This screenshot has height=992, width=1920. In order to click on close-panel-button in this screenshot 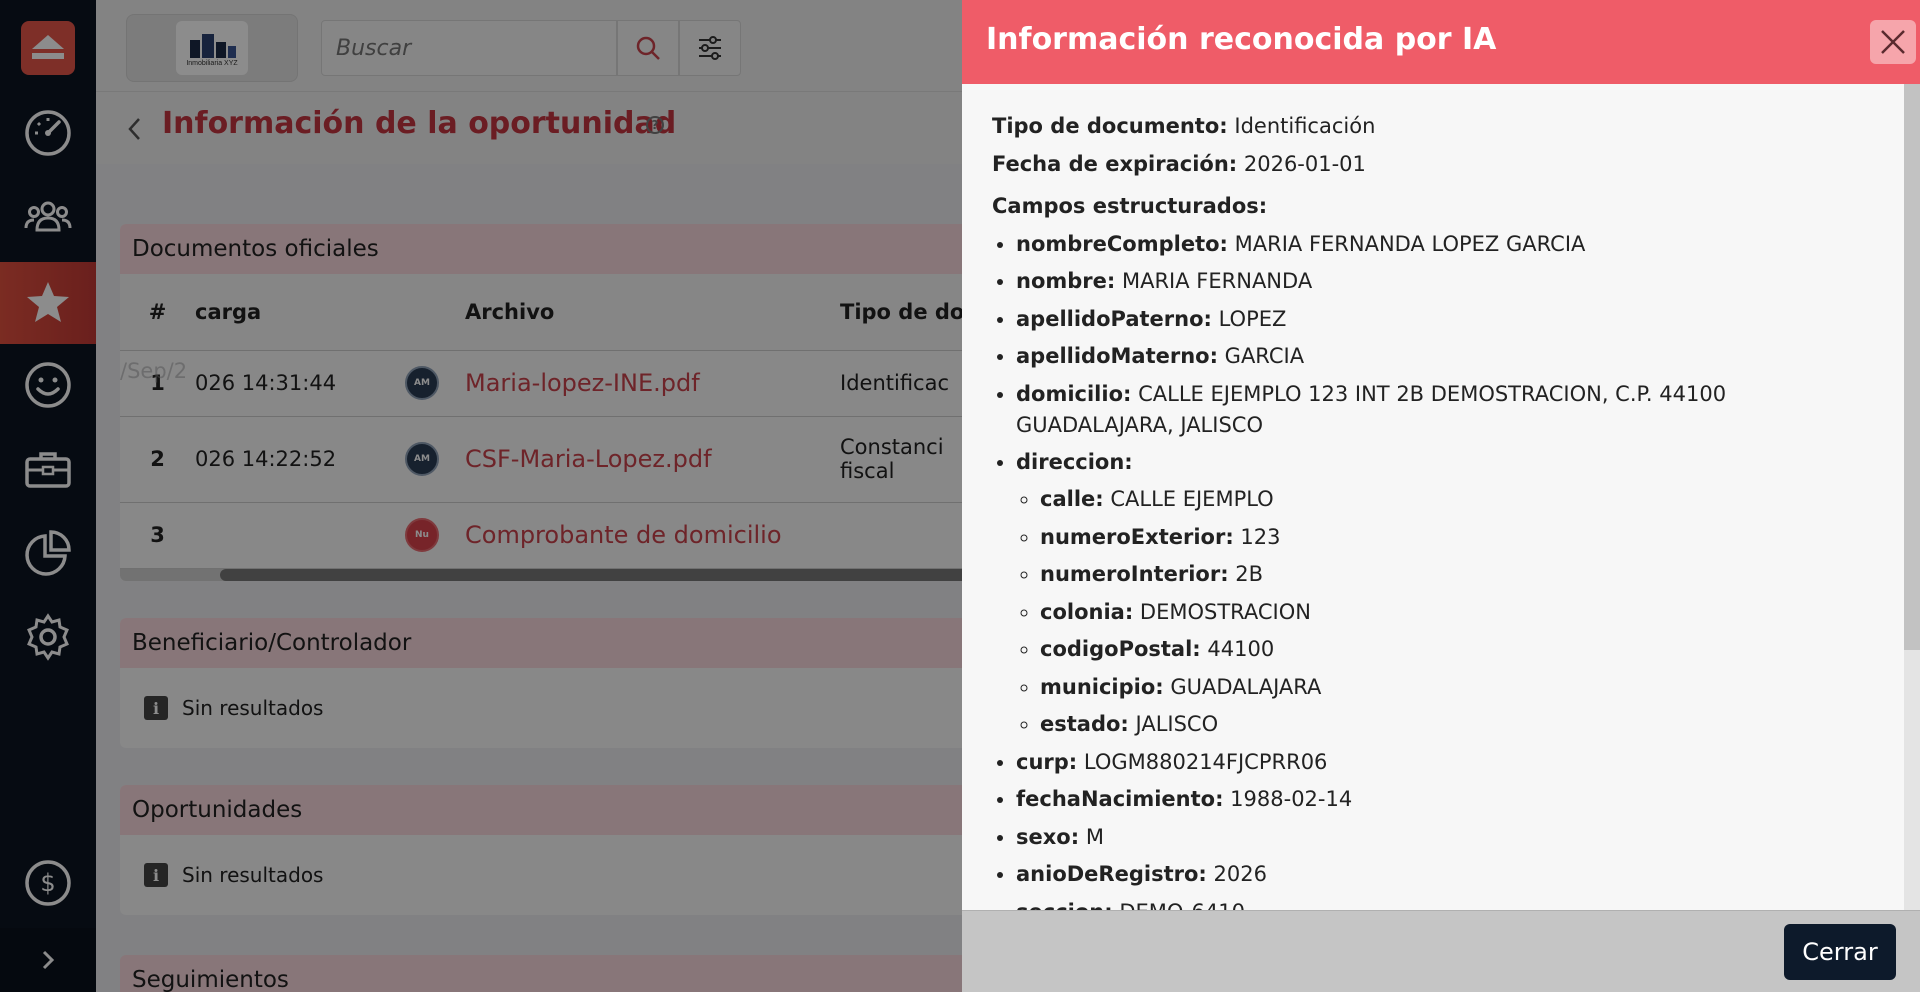, I will do `click(1893, 42)`.